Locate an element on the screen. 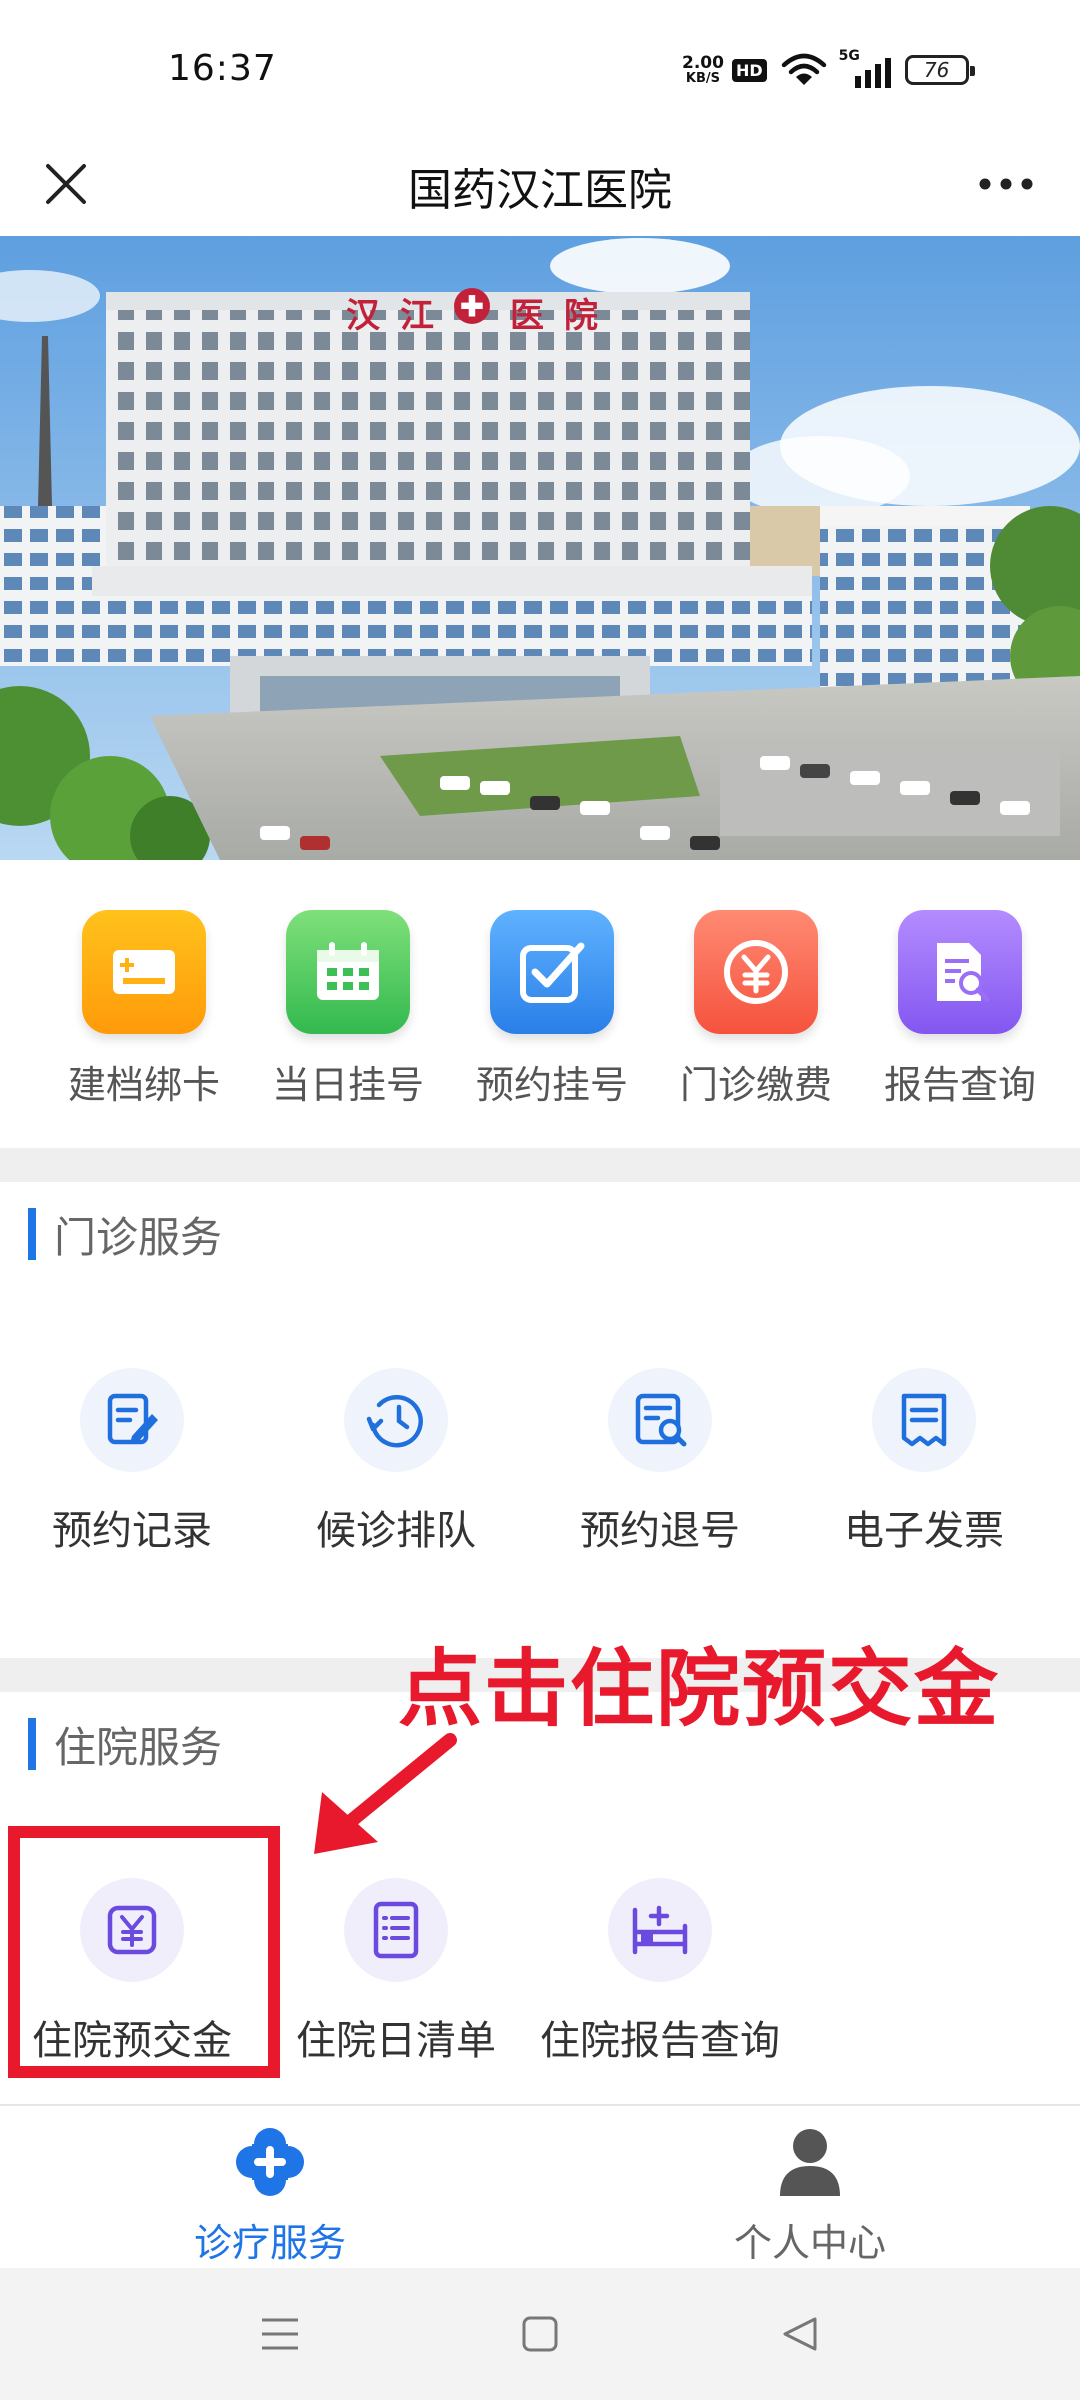 This screenshot has height=2400, width=1080. report-search-icon is located at coordinates (960, 972).